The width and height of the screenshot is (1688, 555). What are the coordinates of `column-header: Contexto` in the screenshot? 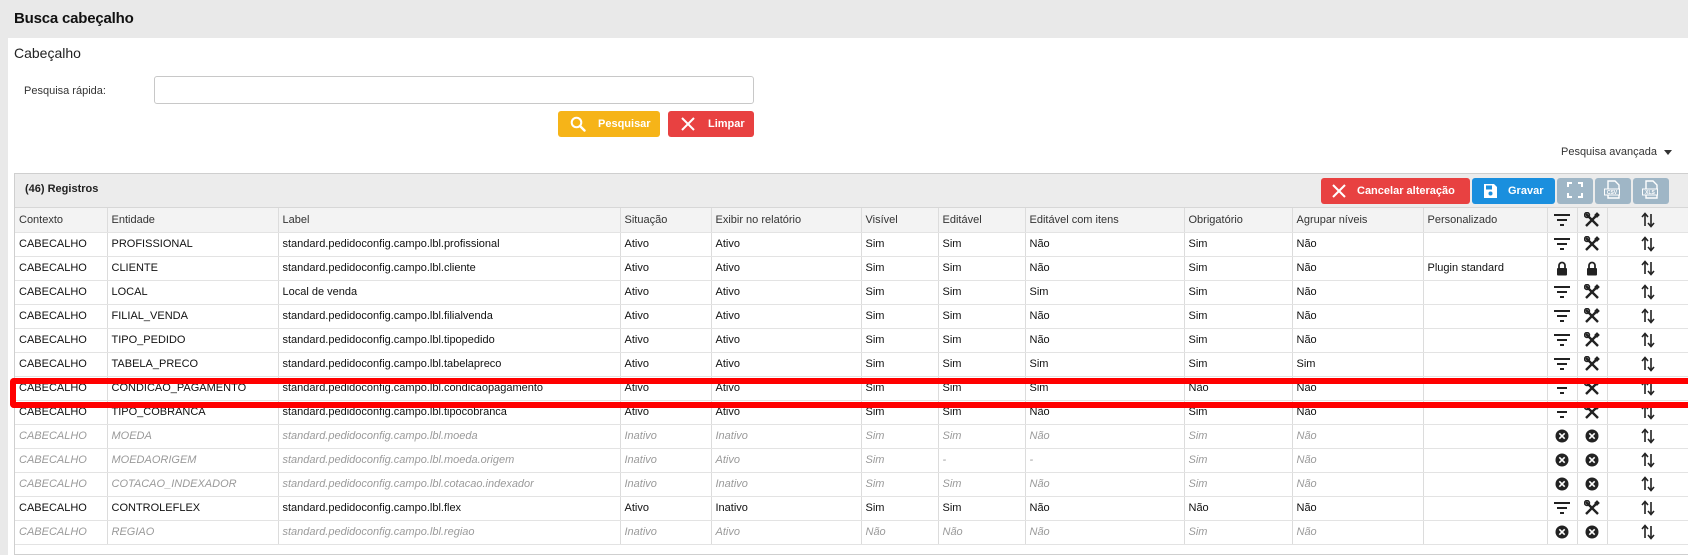 It's located at (61, 220).